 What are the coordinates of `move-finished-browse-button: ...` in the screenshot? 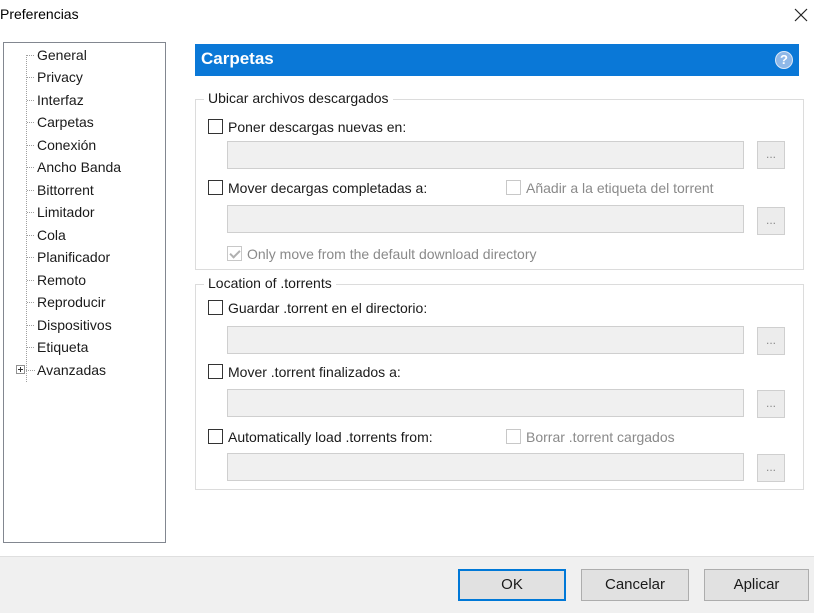 It's located at (771, 404).